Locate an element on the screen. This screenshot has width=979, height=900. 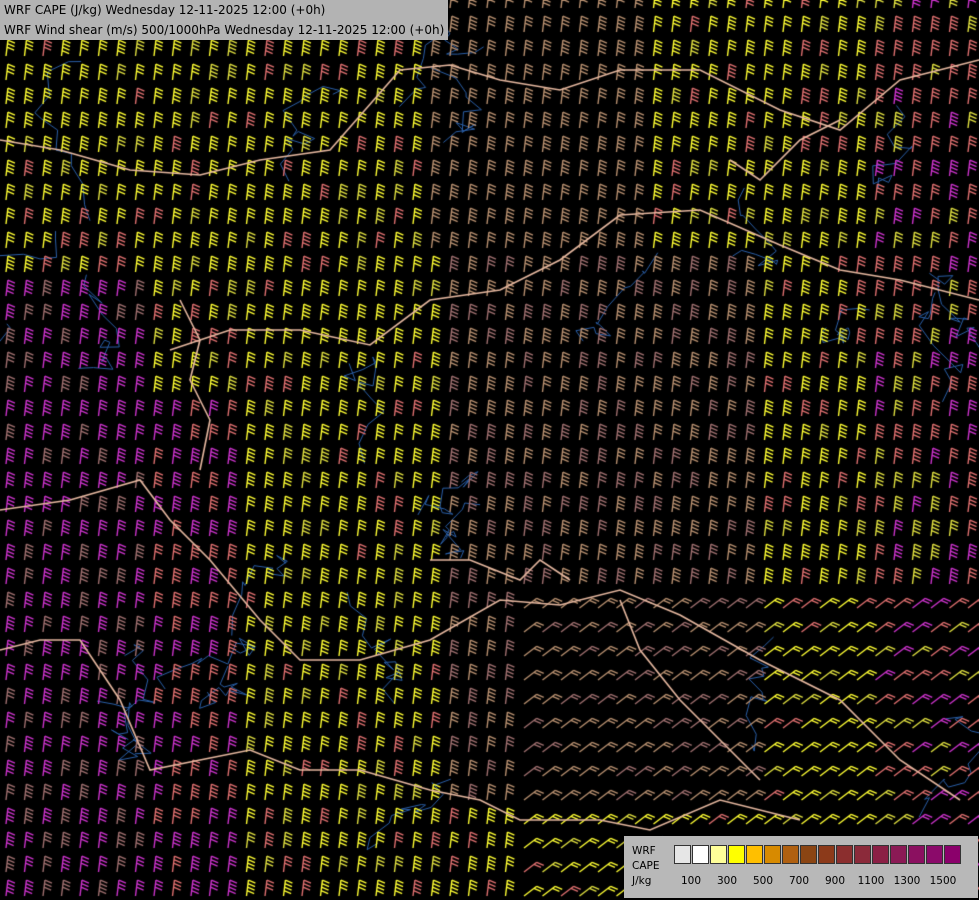
legend-label-unit: J/kg is located at coordinates (642, 881).